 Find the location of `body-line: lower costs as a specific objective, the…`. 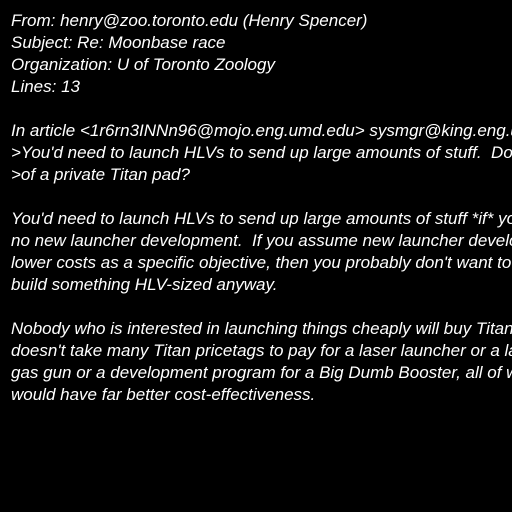

body-line: lower costs as a specific objective, the… is located at coordinates (261, 262).